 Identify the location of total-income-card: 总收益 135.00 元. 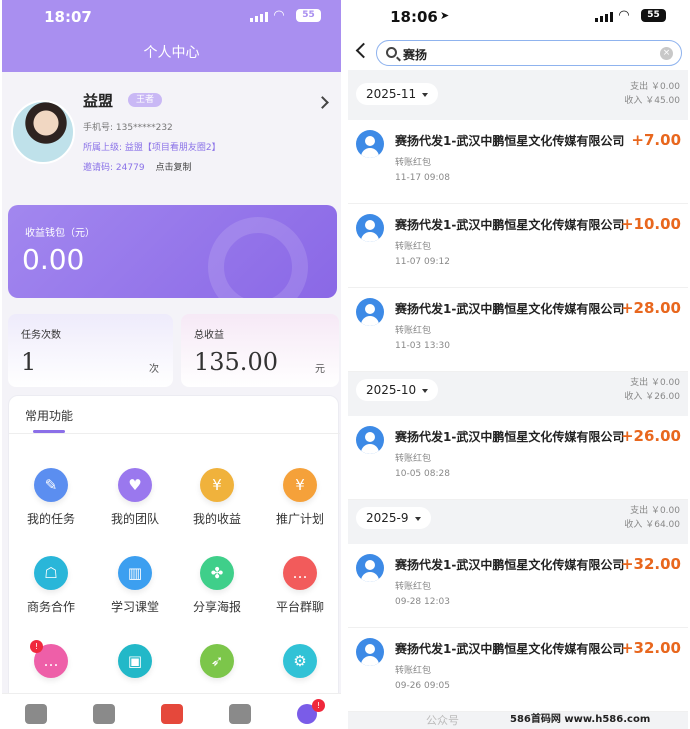
(260, 350).